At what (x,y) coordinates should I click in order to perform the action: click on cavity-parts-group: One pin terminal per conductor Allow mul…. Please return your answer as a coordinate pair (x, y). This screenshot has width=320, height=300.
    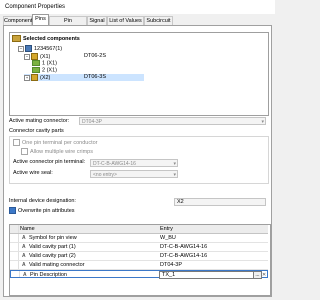
    Looking at the image, I should click on (139, 160).